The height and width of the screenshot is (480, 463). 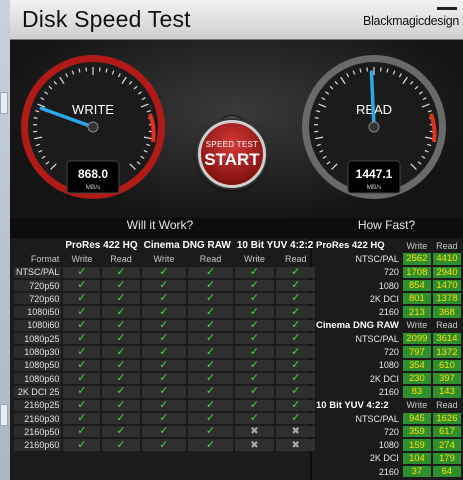 What do you see at coordinates (101, 246) in the screenshot?
I see `group-header-prores: ProRes 422 HQ` at bounding box center [101, 246].